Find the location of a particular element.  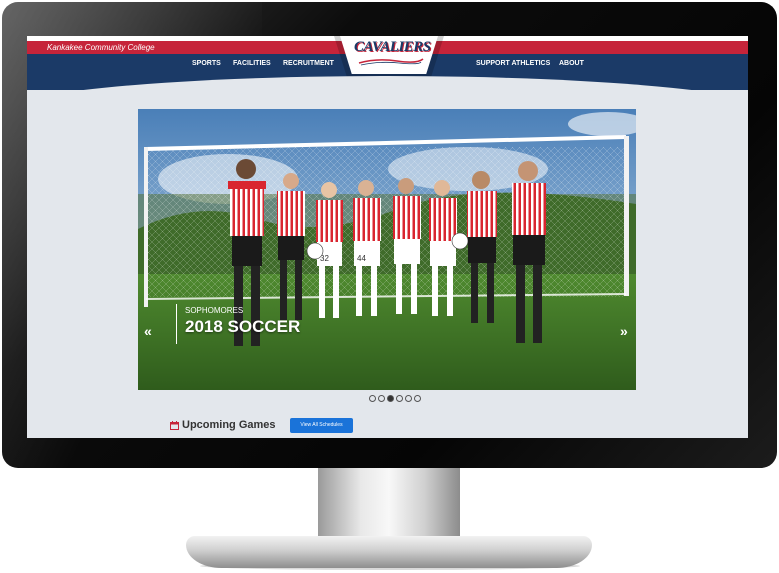

carousel-indicators is located at coordinates (395, 398).